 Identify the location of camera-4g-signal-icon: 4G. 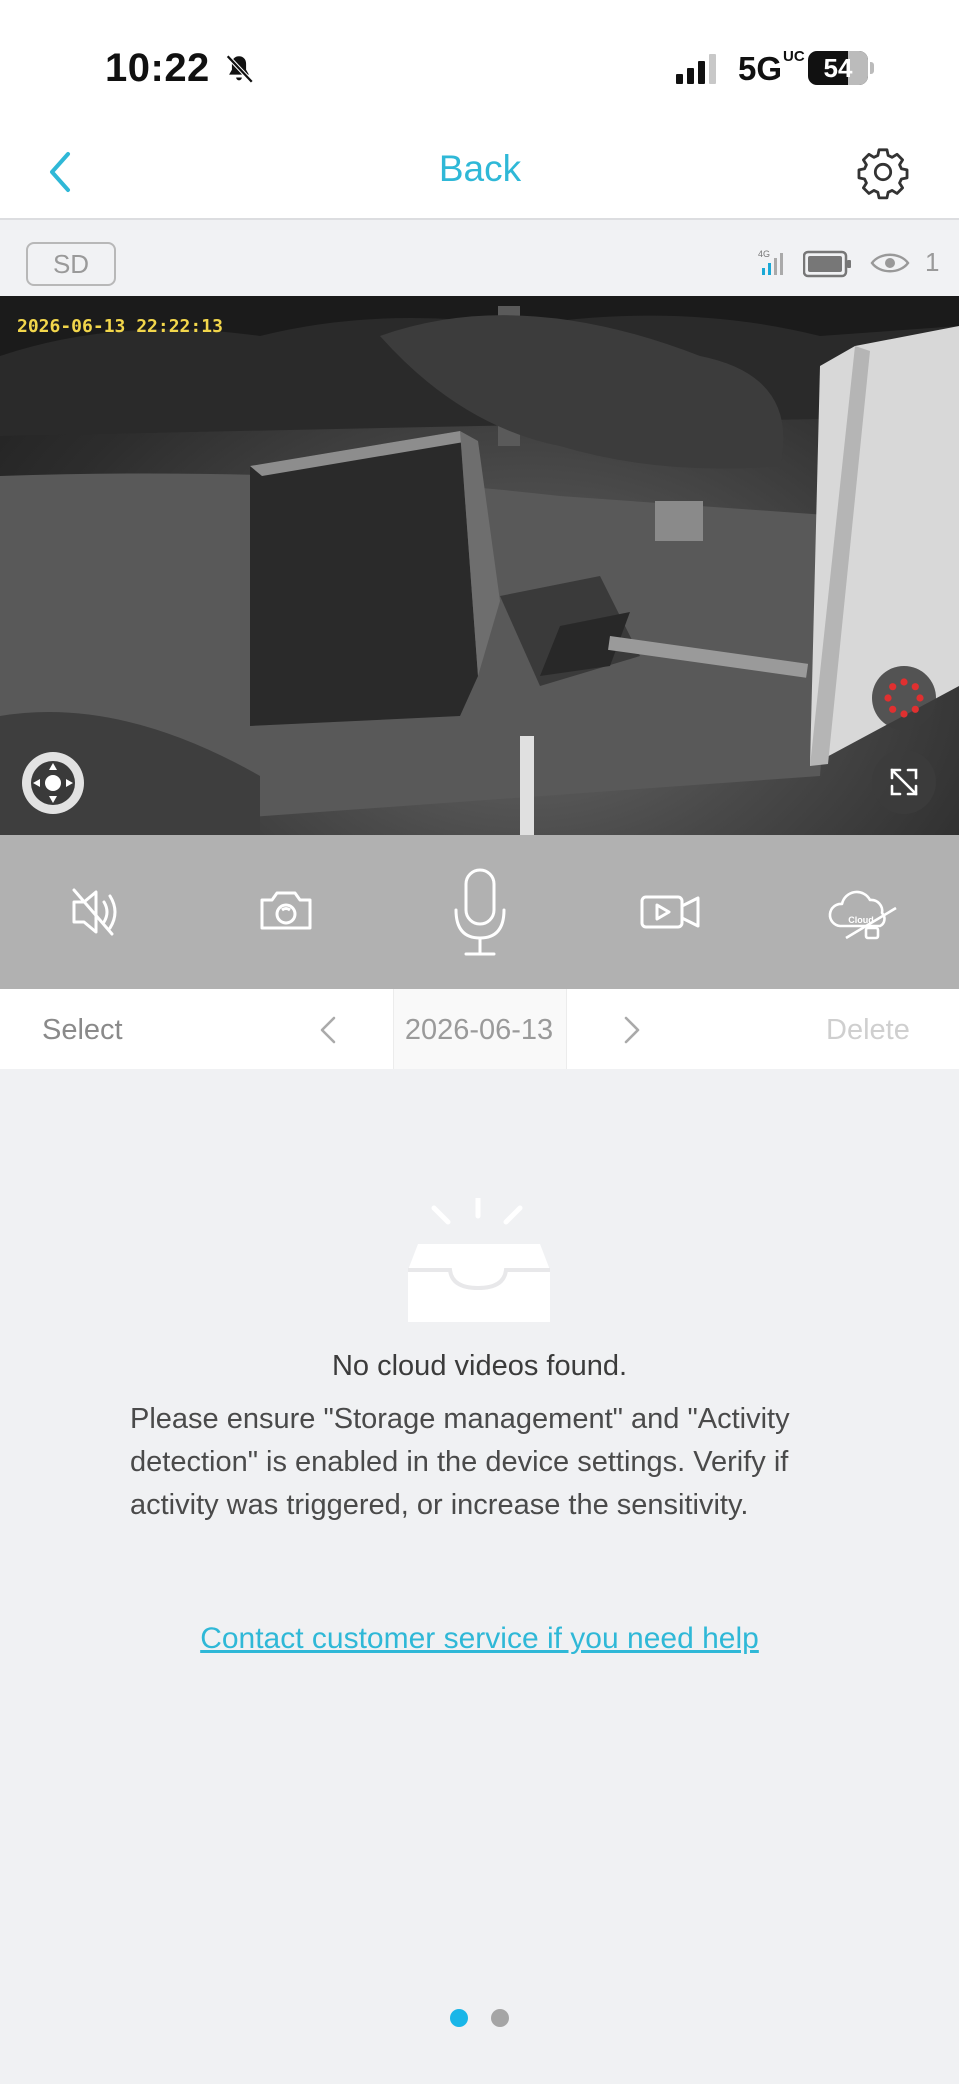
(776, 264).